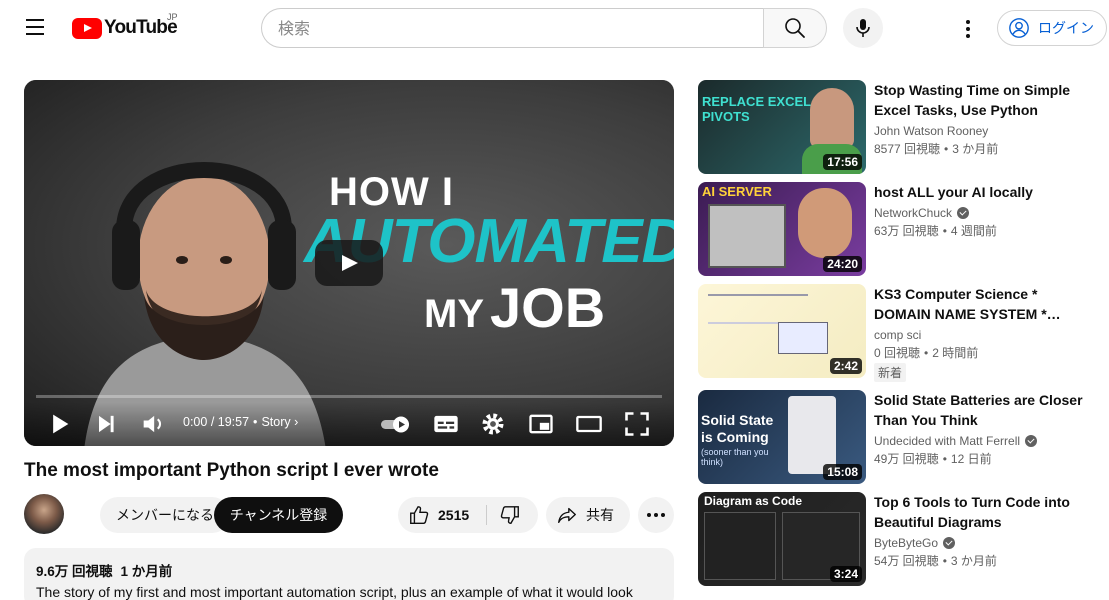 This screenshot has height=600, width=1109. What do you see at coordinates (842, 472) in the screenshot?
I see `rec-duration: 15:08` at bounding box center [842, 472].